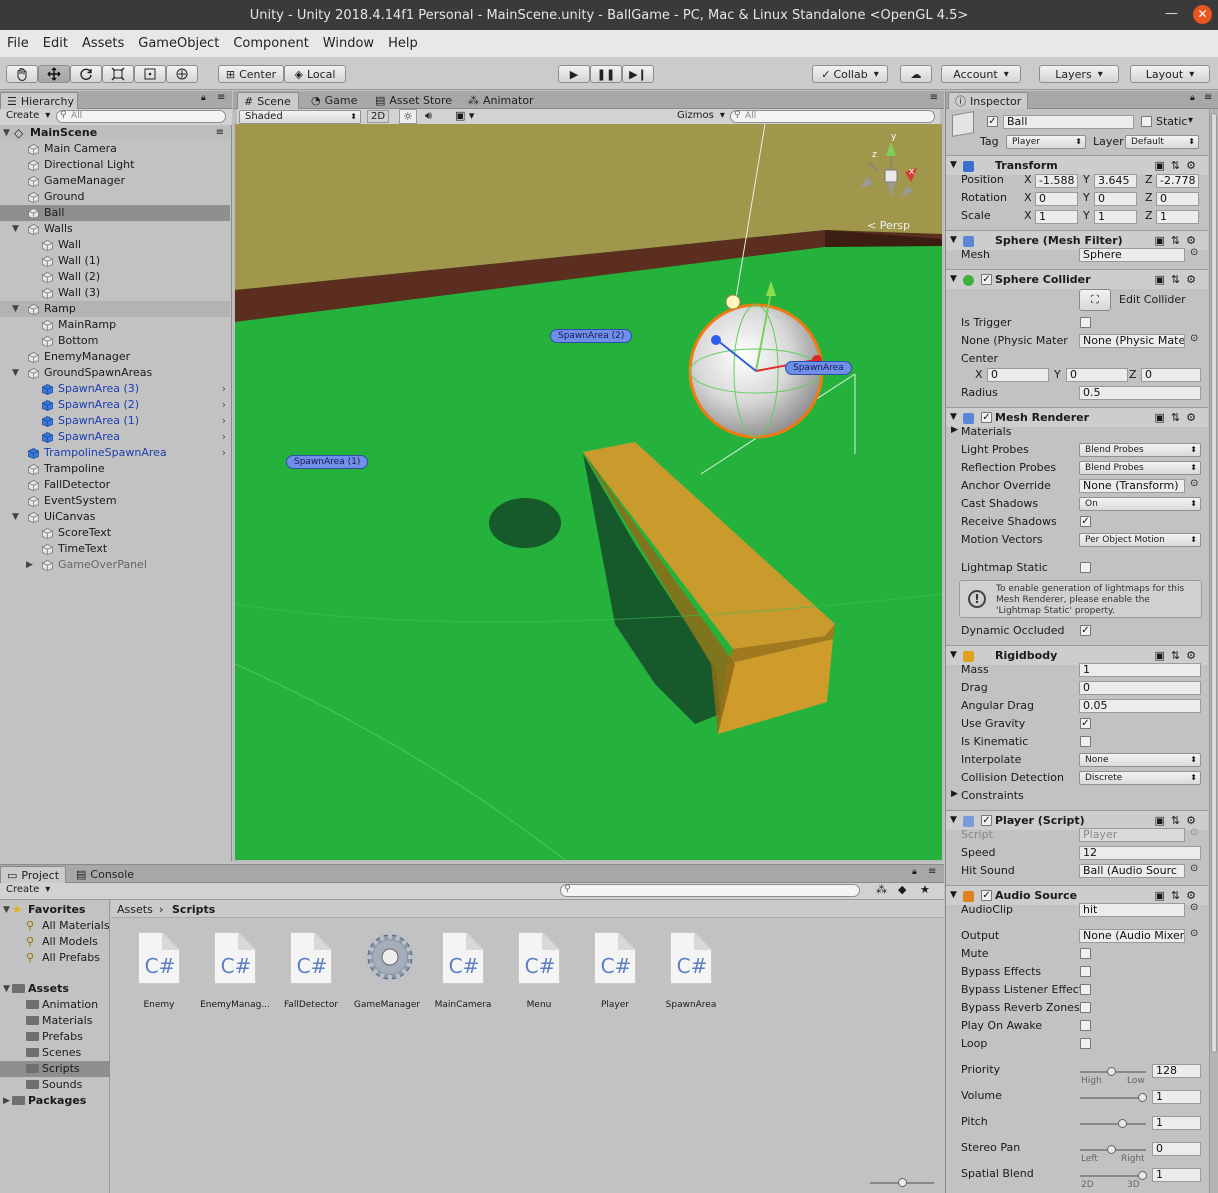 The width and height of the screenshot is (1218, 1193). I want to click on hierarchy-item: ▼ UiCanvas, so click(115, 517).